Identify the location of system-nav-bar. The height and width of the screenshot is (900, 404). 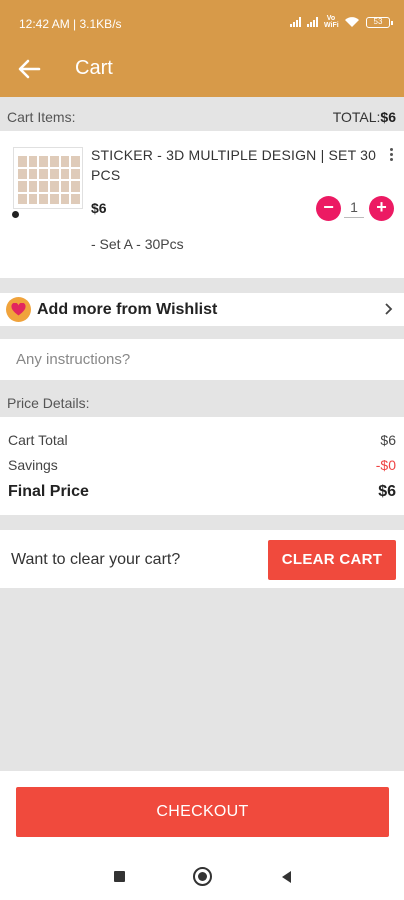
(202, 875).